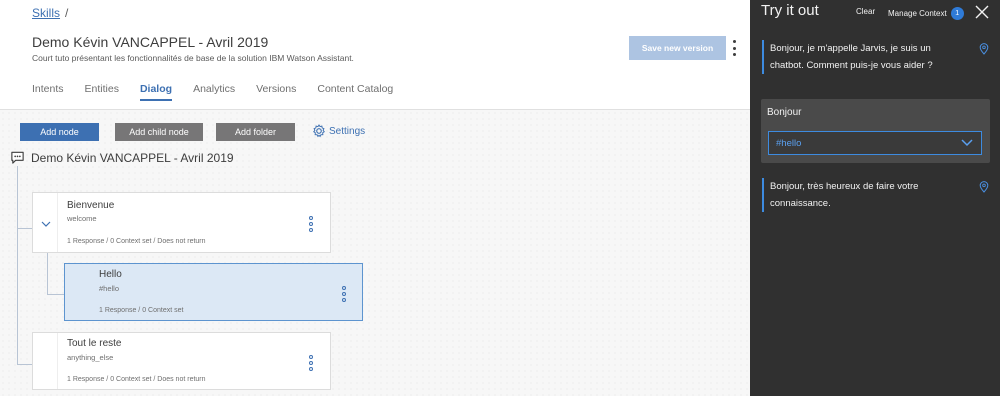 The image size is (1000, 396). I want to click on manage-context-label: Manage Context, so click(917, 13).